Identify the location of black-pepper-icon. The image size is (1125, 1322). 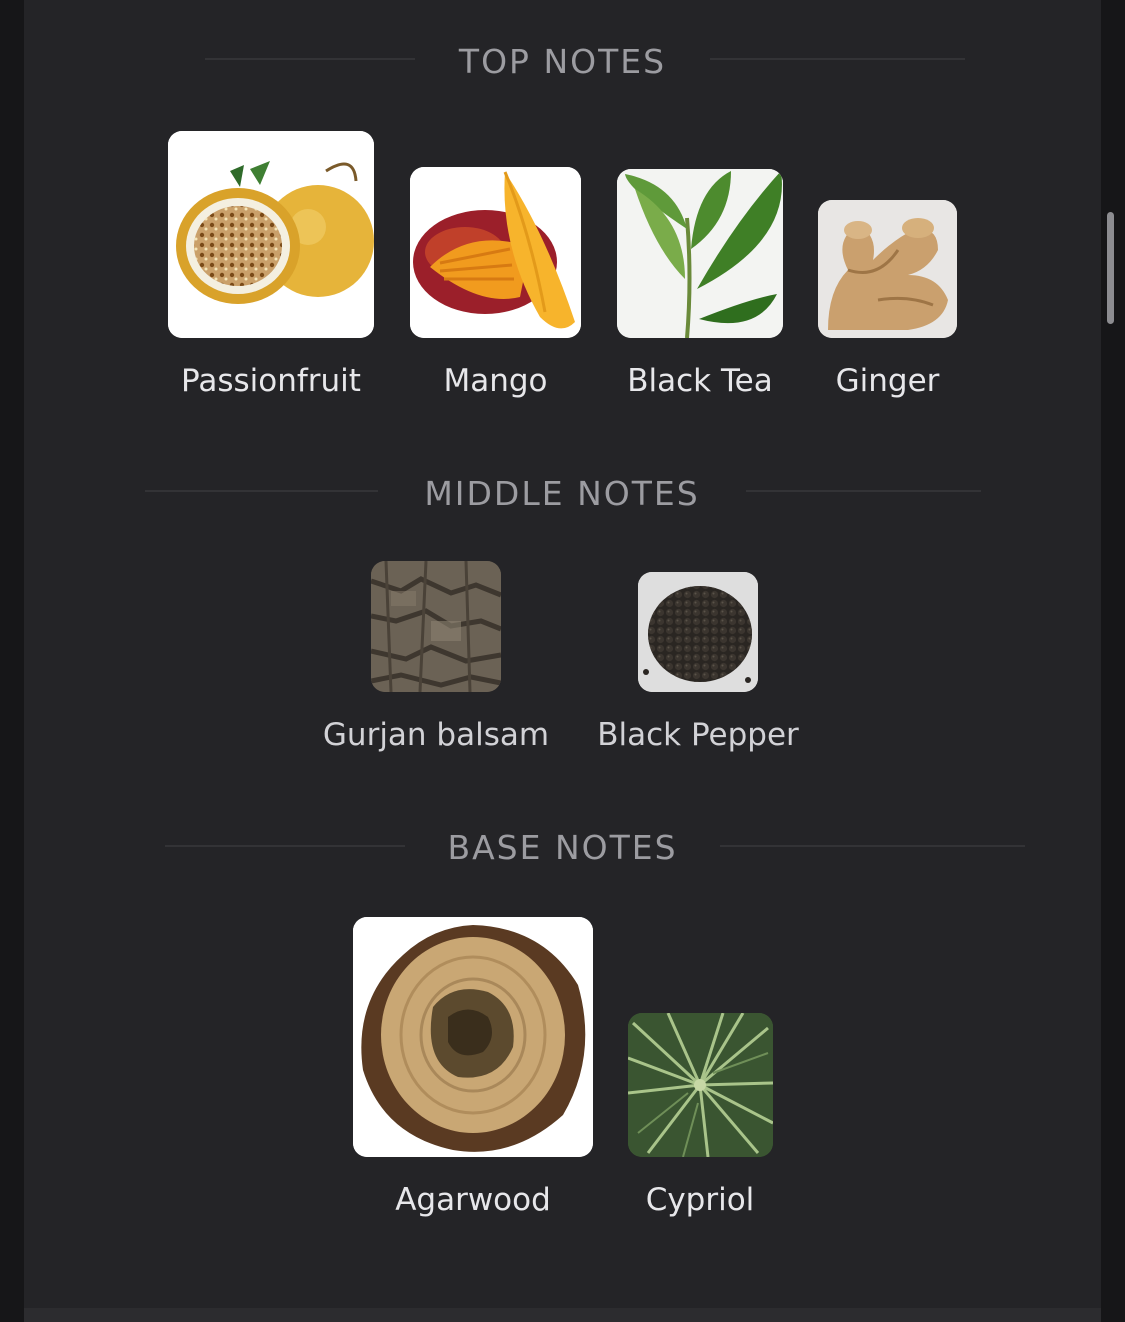
(698, 632).